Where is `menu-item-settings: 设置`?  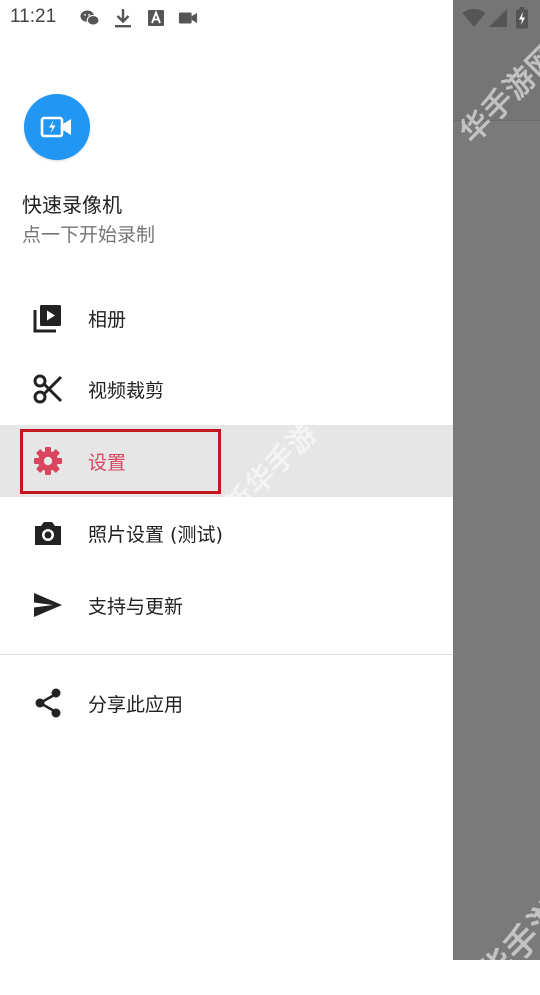 menu-item-settings: 设置 is located at coordinates (226, 461).